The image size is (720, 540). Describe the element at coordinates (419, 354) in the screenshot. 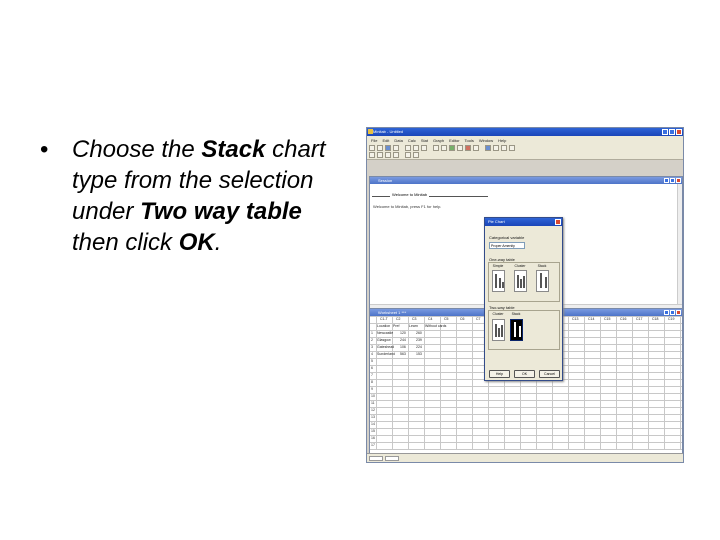

I see `table-cell: 153` at that location.